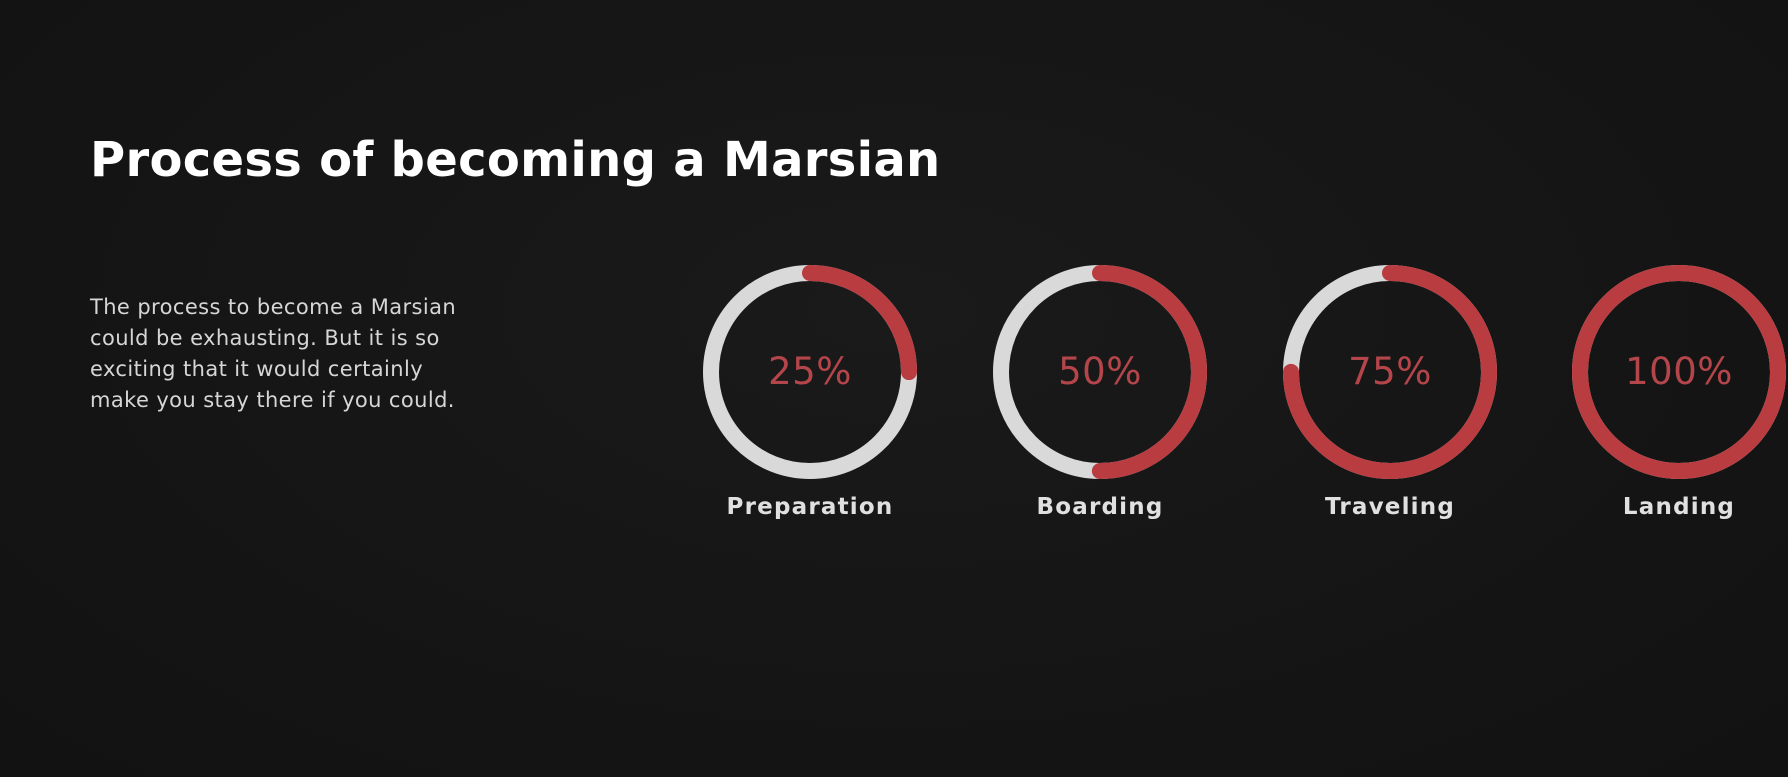 Image resolution: width=1788 pixels, height=777 pixels. I want to click on stage-preparation: 25% Preparation, so click(810, 391).